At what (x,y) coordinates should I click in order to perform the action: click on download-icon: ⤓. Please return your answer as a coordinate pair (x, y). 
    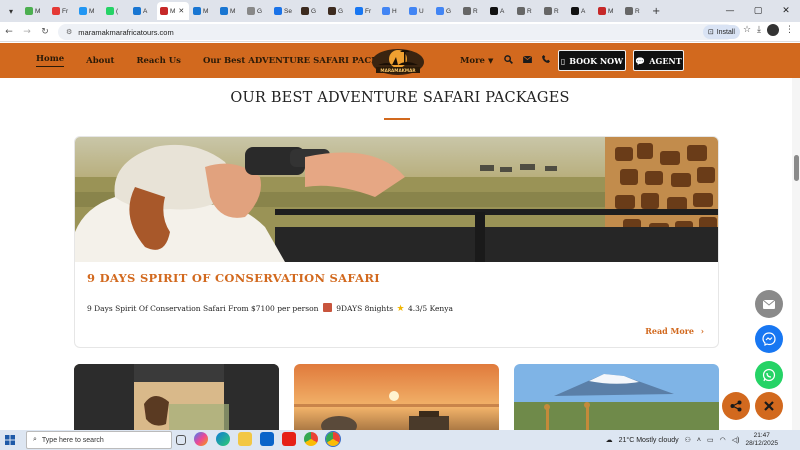
    Looking at the image, I should click on (759, 30).